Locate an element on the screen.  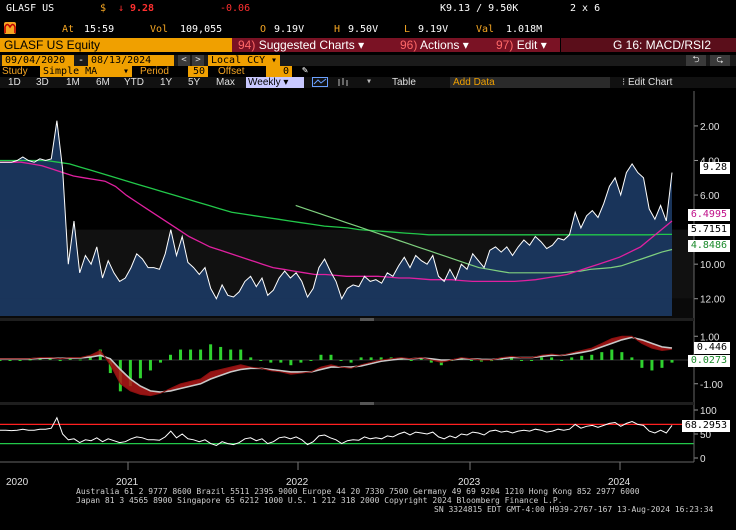
rsi-tick-label: 0 is located at coordinates (703, 459).